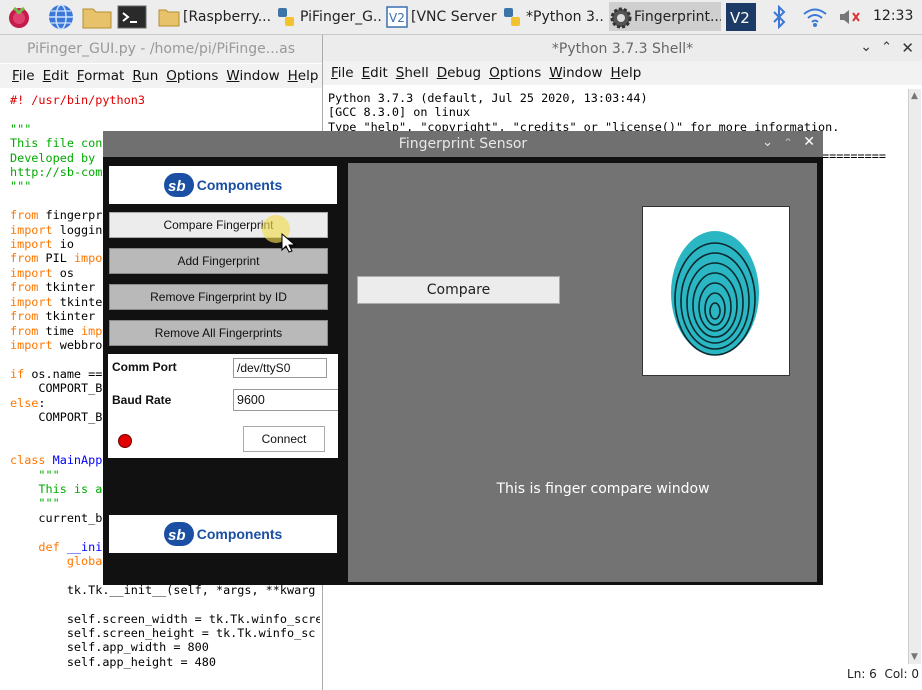  Describe the element at coordinates (161, 76) in the screenshot. I see `editor-menubar: File Edit Format Run Options Window Help` at that location.